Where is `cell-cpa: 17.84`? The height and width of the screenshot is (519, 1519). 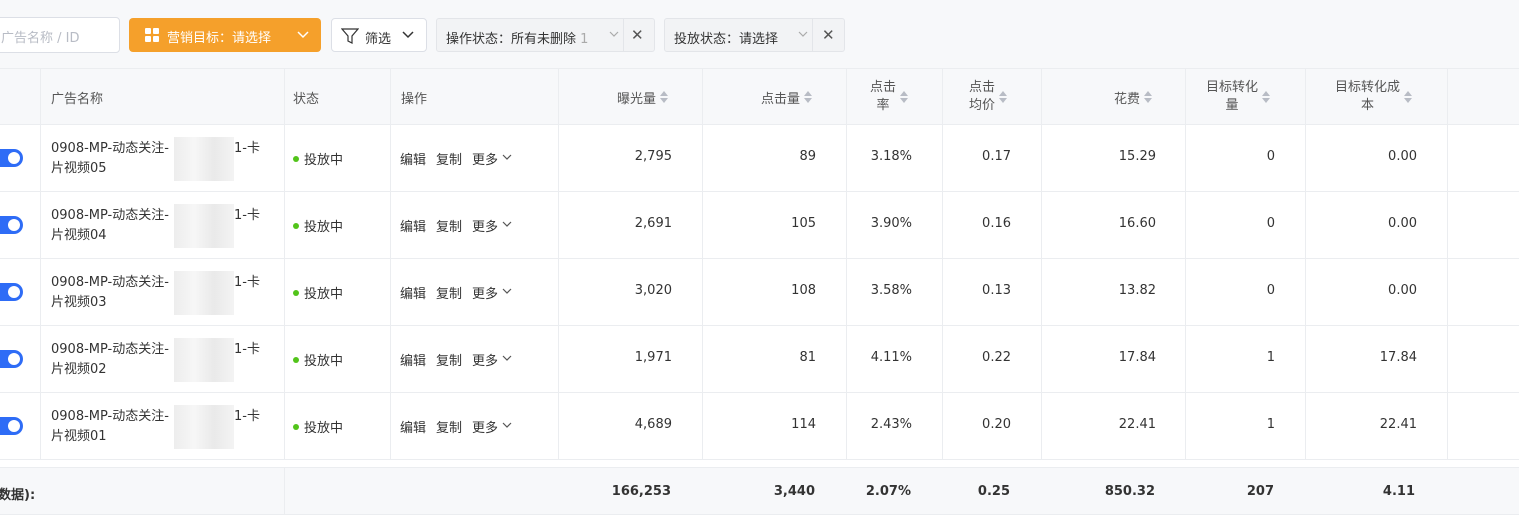
cell-cpa: 17.84 is located at coordinates (1398, 357).